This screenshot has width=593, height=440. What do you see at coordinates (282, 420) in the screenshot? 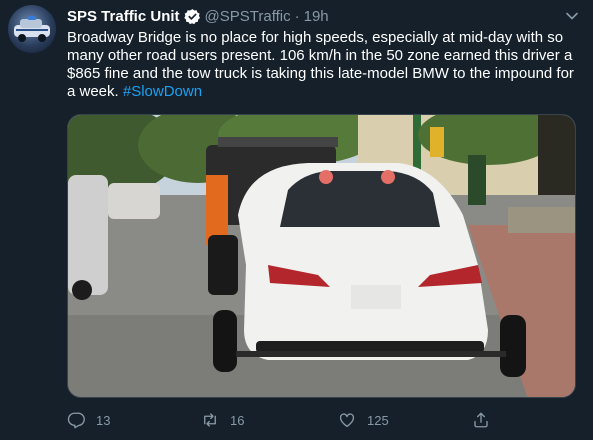
I see `tweet-actions: 13 16 125` at bounding box center [282, 420].